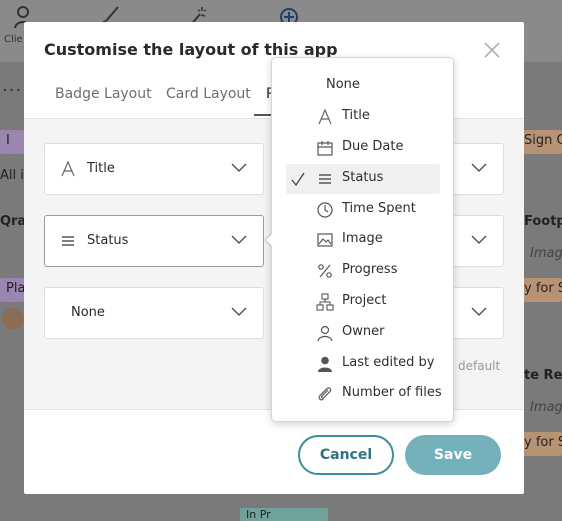 The width and height of the screenshot is (562, 521). I want to click on option-label: Status, so click(363, 177).